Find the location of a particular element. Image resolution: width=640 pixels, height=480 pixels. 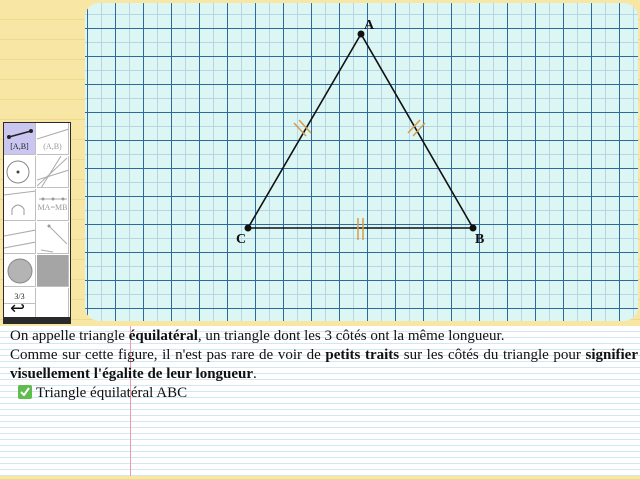

tick-marks-BC is located at coordinates (360, 229).